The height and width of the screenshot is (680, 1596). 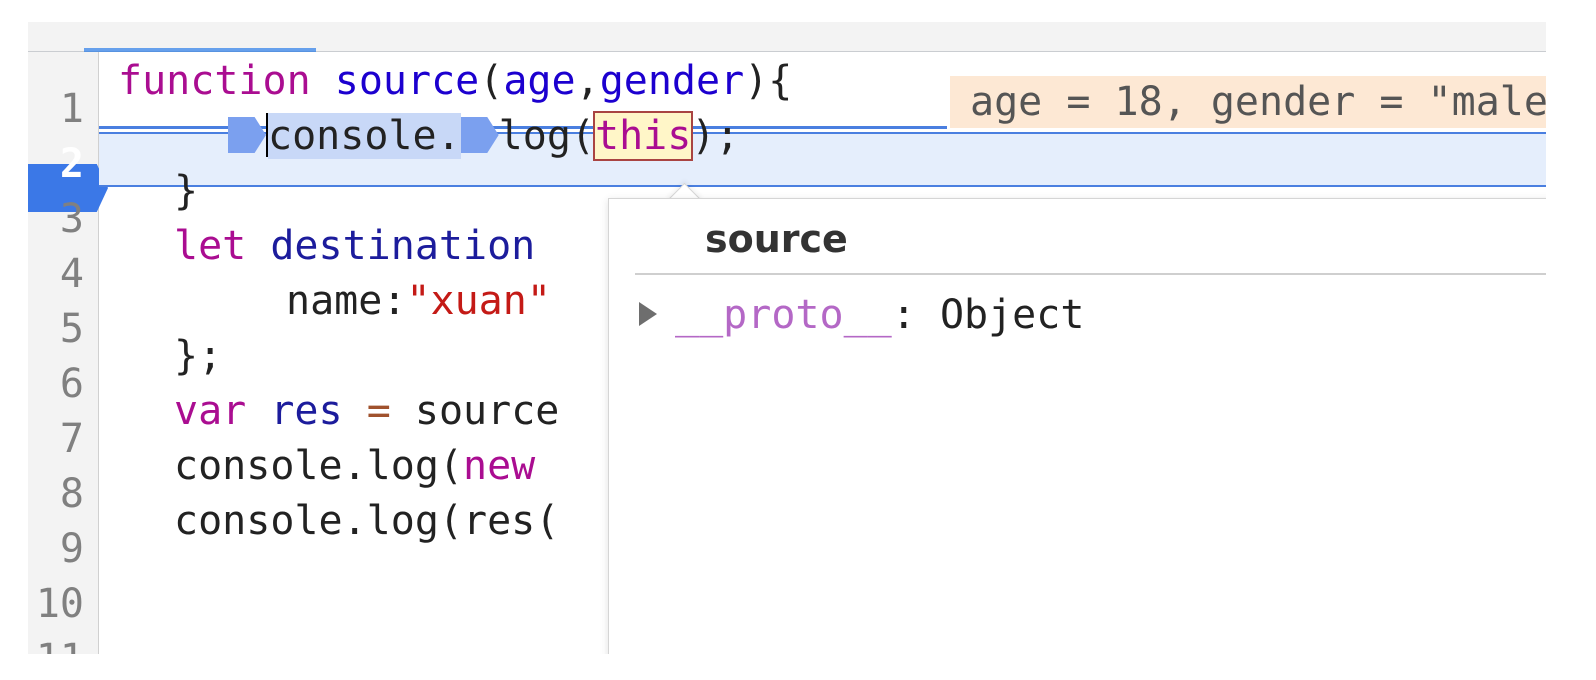 I want to click on keyword-var: var, so click(x=210, y=411).